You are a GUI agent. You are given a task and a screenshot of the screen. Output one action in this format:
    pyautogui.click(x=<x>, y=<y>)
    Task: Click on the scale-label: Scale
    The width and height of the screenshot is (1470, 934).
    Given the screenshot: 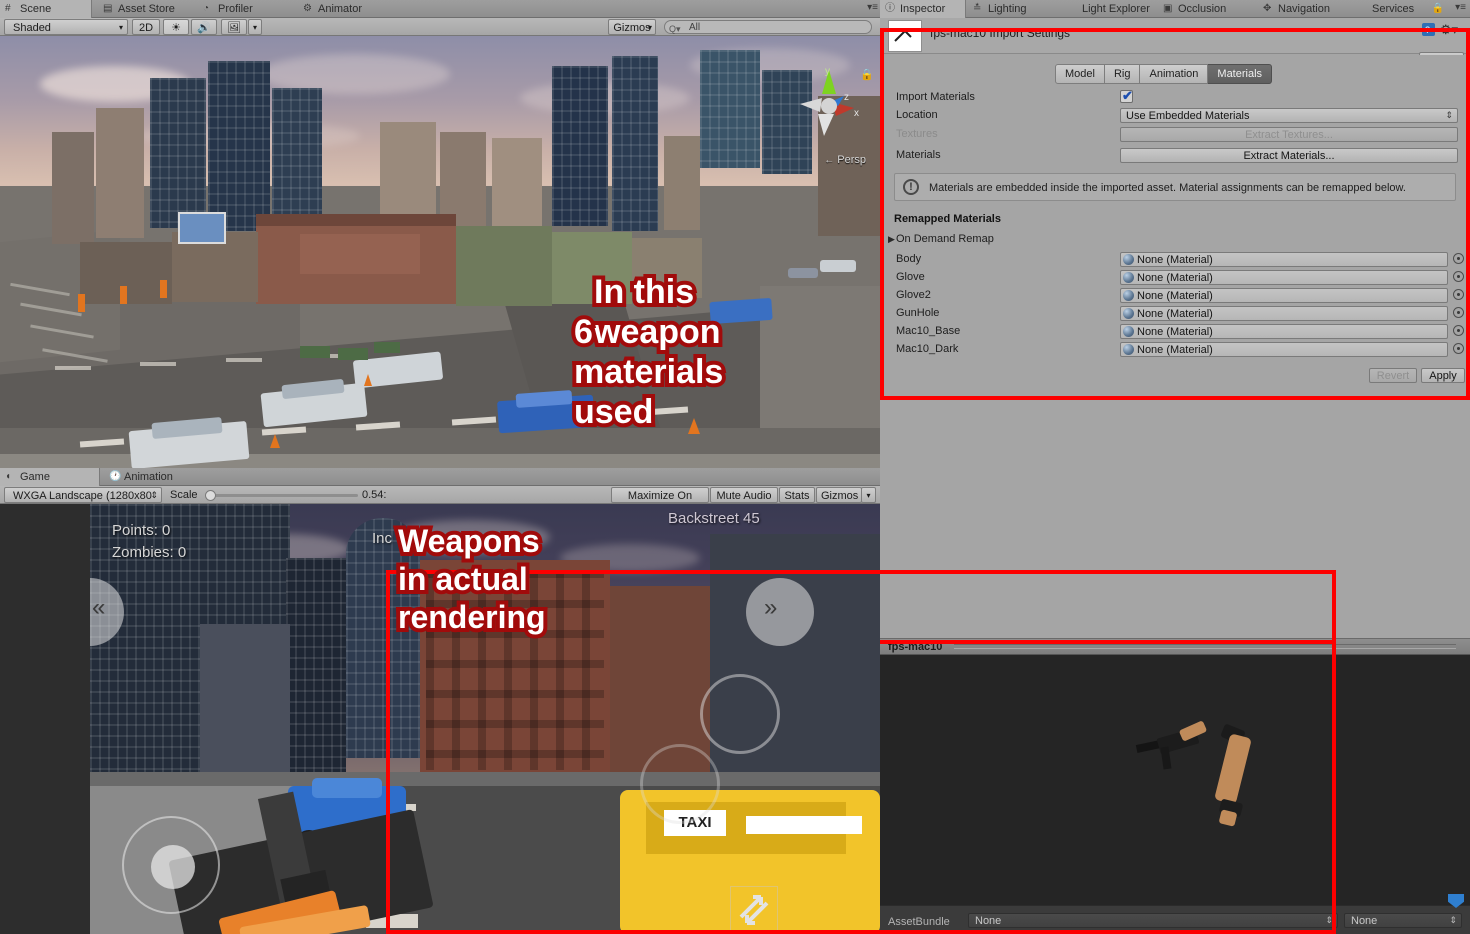 What is the action you would take?
    pyautogui.click(x=184, y=495)
    